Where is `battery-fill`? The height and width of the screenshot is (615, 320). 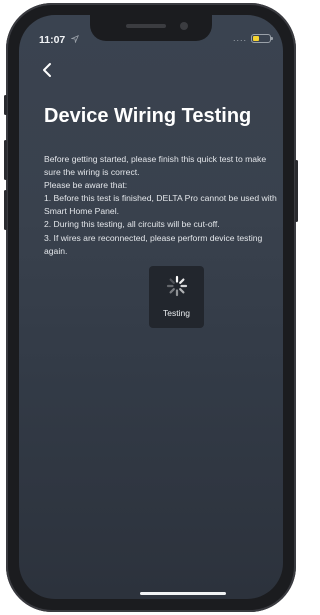 battery-fill is located at coordinates (256, 38).